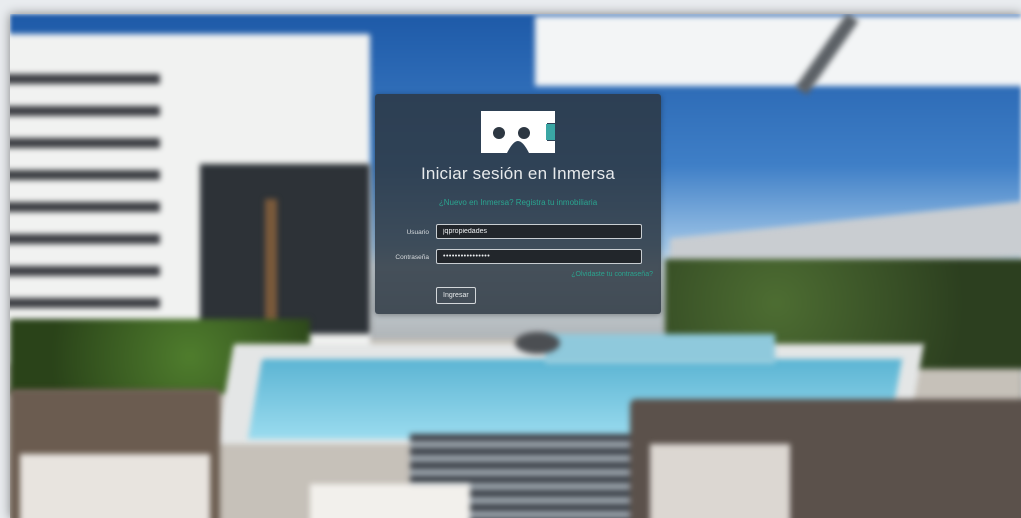 The image size is (1021, 518). Describe the element at coordinates (456, 295) in the screenshot. I see `login-button: Ingresar` at that location.